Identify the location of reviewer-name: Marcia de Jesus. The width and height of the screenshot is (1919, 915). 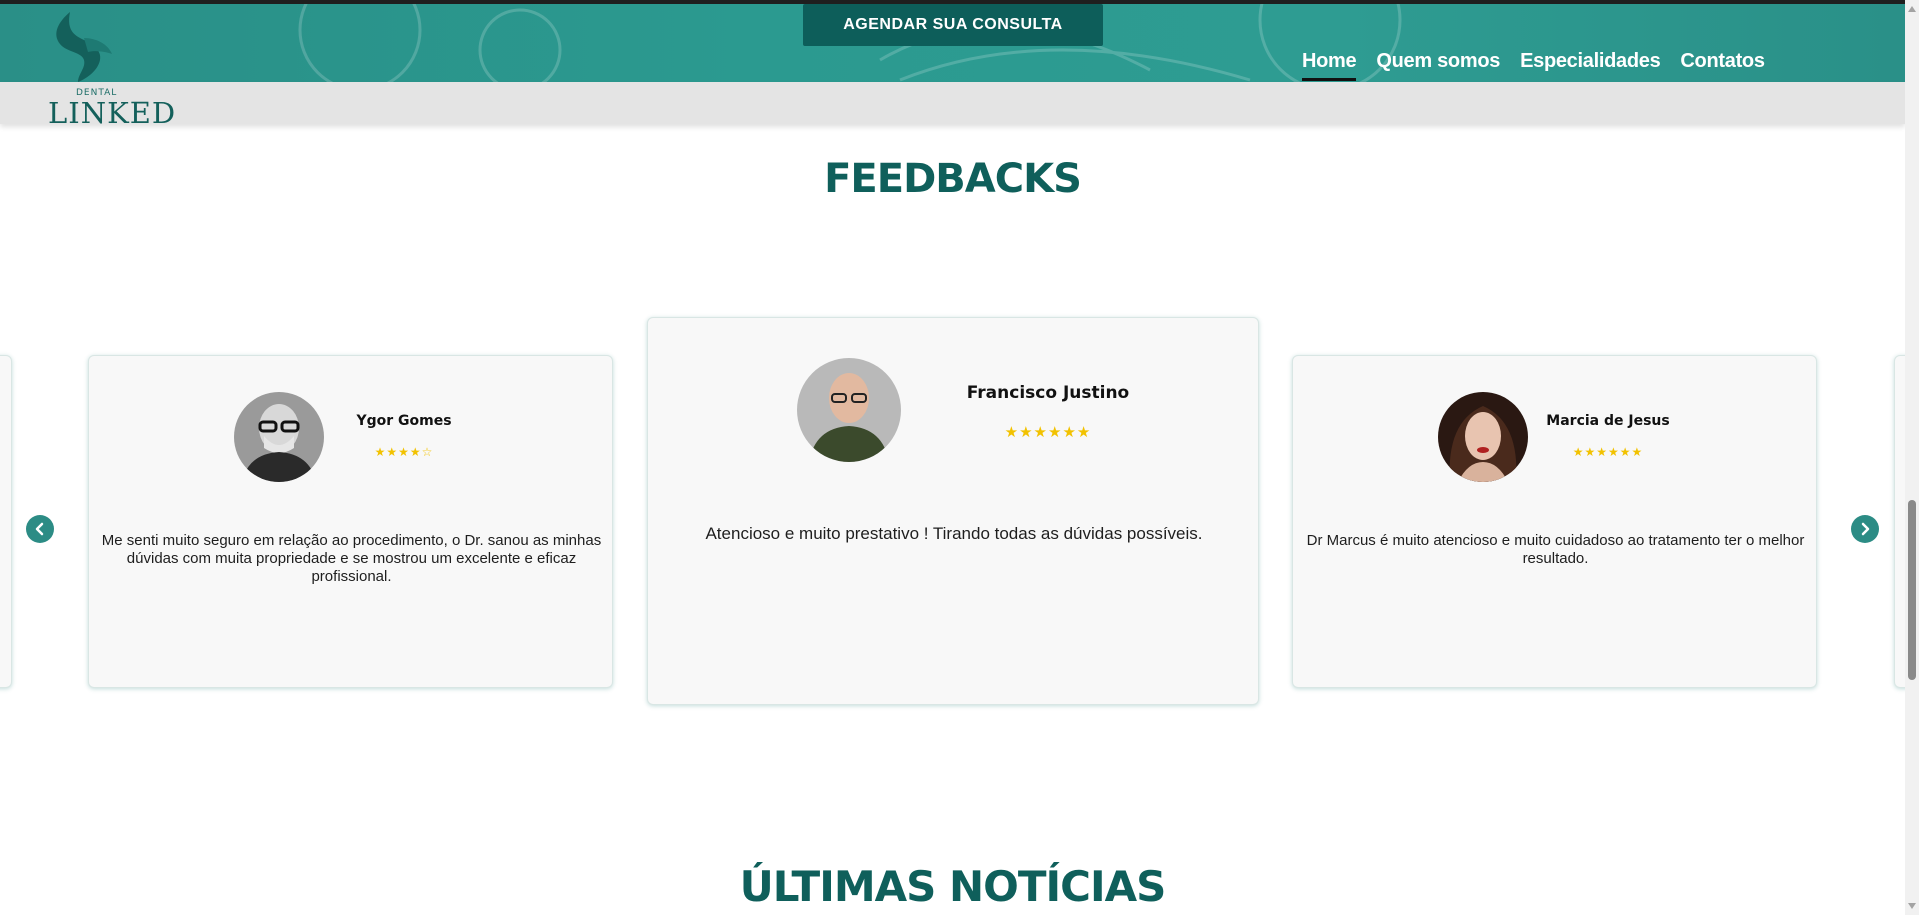
(1608, 421).